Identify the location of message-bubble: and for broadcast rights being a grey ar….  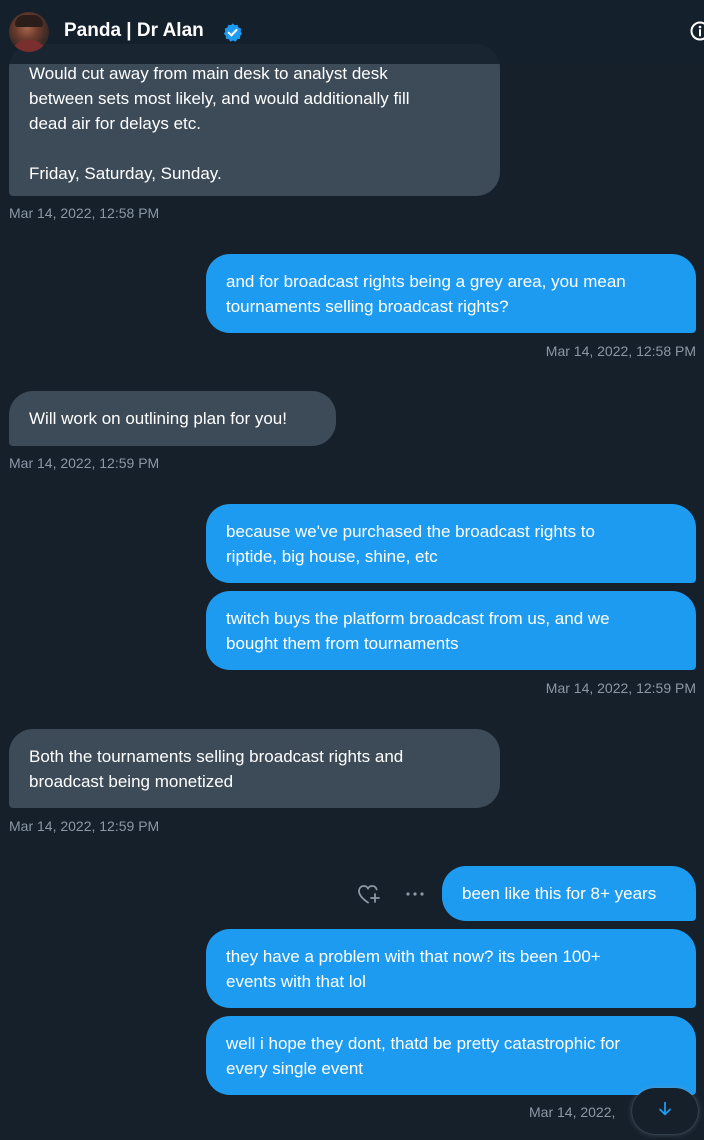
(451, 293).